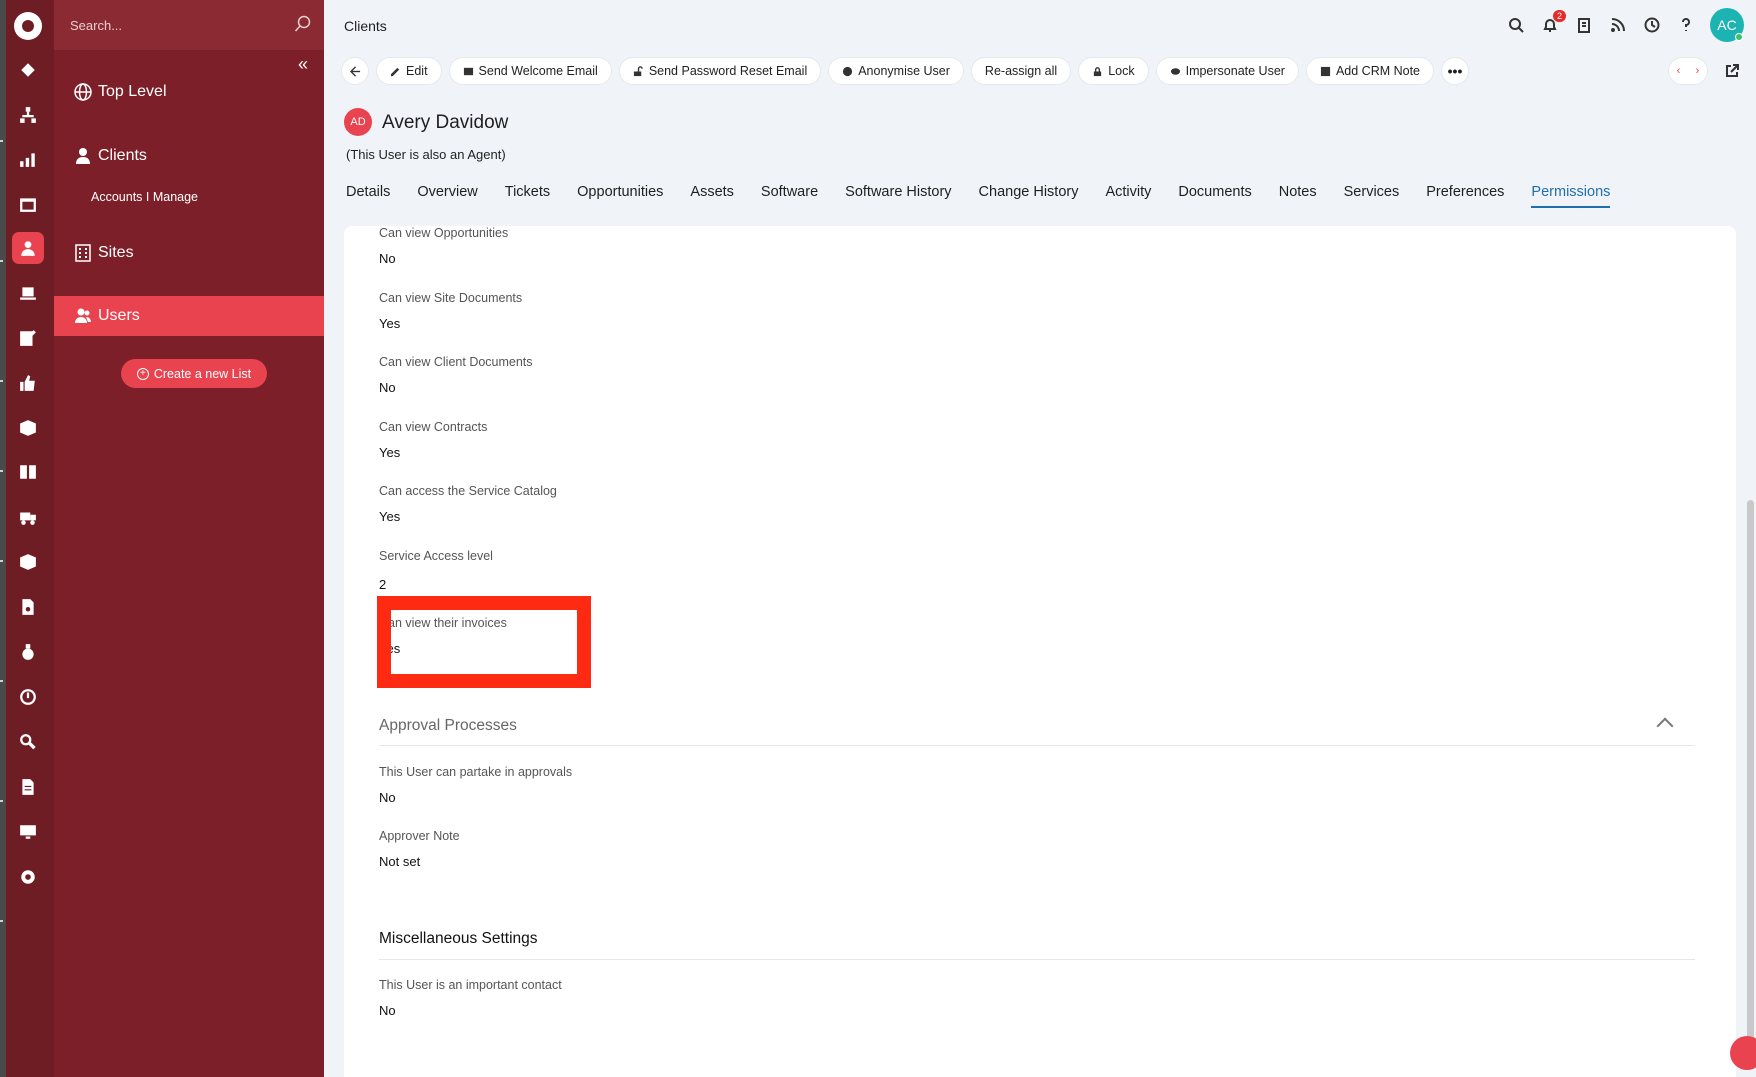  Describe the element at coordinates (896, 71) in the screenshot. I see `anonymise-user-button: Anonymise User` at that location.